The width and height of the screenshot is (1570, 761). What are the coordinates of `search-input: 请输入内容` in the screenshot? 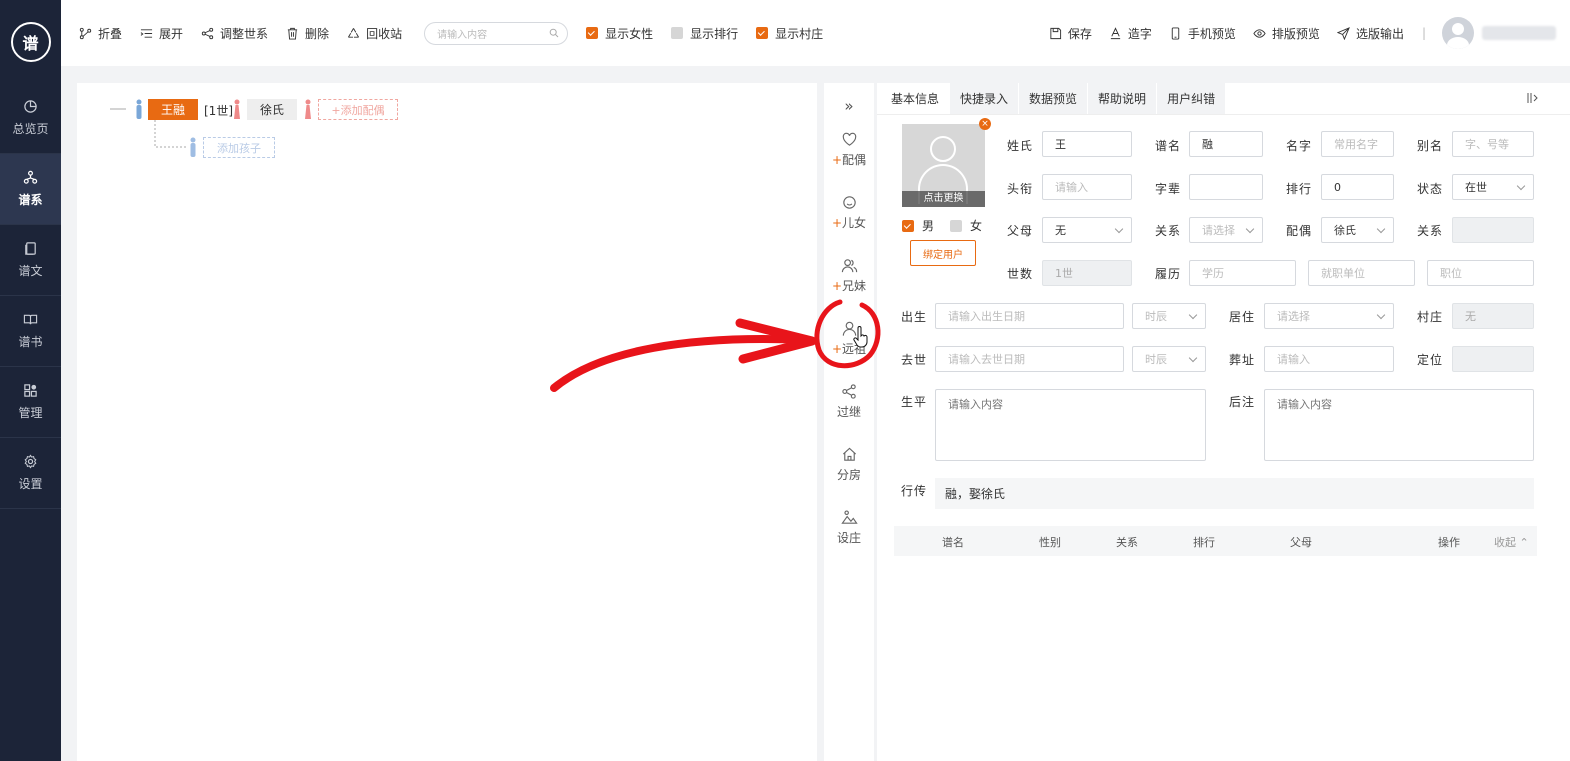 It's located at (496, 33).